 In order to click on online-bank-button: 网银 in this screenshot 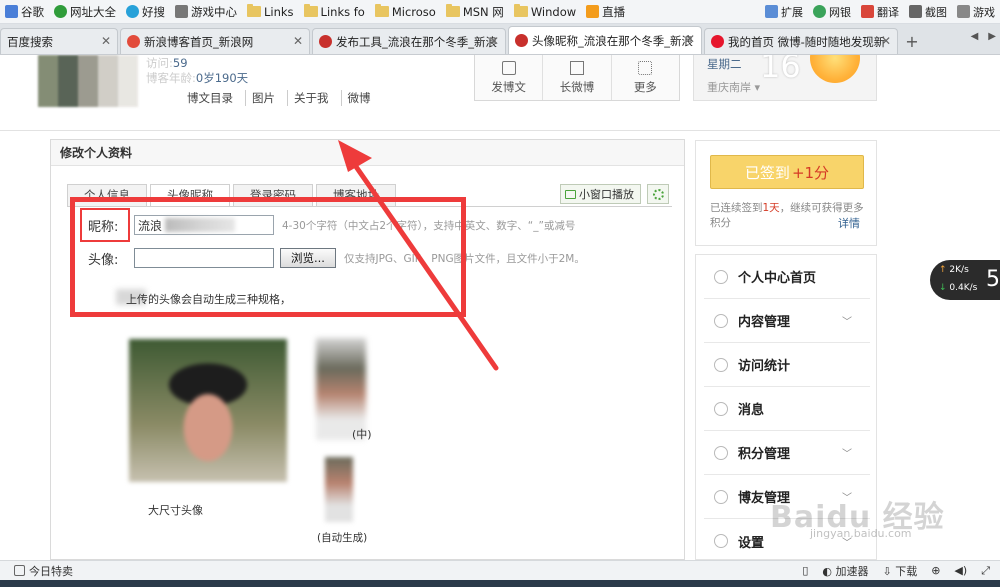, I will do `click(832, 12)`.